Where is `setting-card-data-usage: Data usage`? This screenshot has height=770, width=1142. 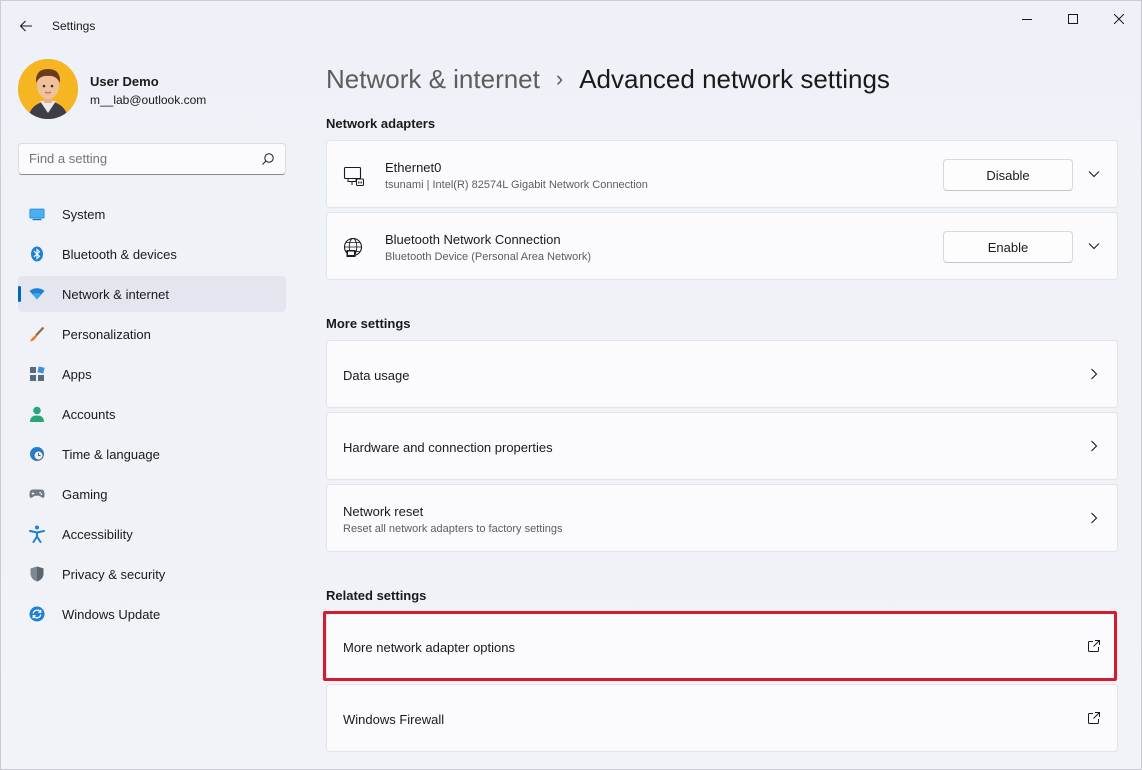
setting-card-data-usage: Data usage is located at coordinates (722, 374).